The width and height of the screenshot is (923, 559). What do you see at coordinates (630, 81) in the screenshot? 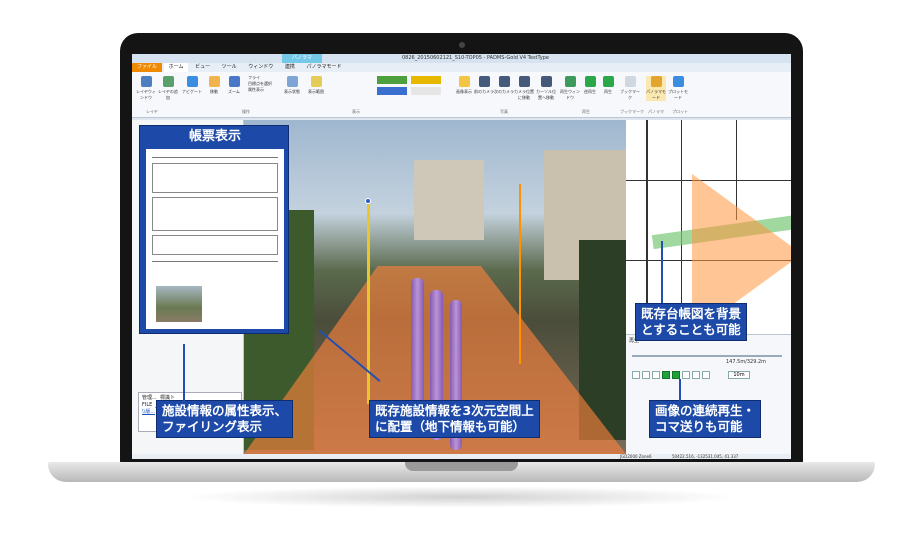
I see `bookmark-icon` at bounding box center [630, 81].